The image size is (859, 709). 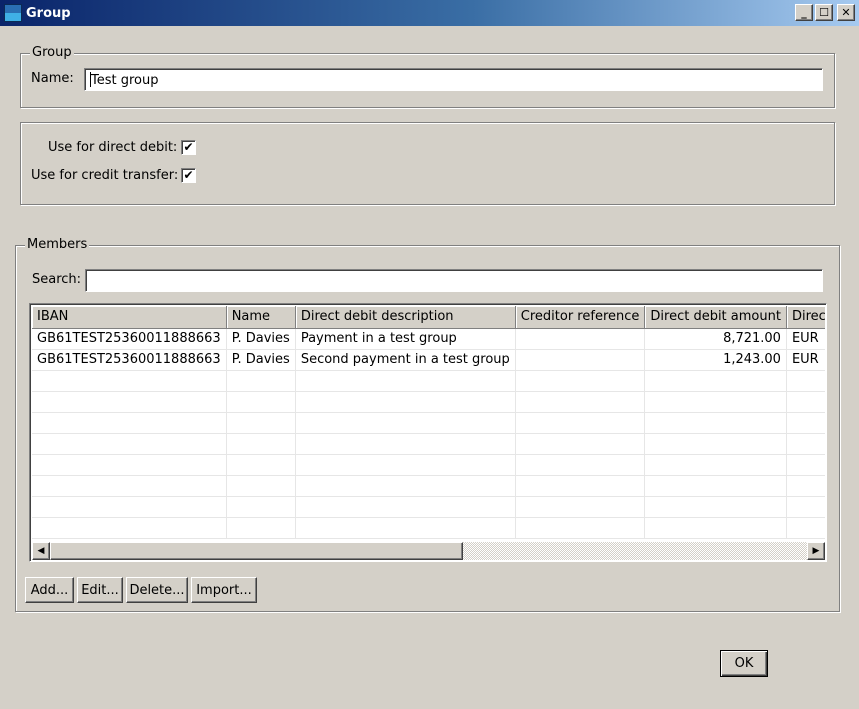 I want to click on maximize-button: ☐, so click(x=824, y=12).